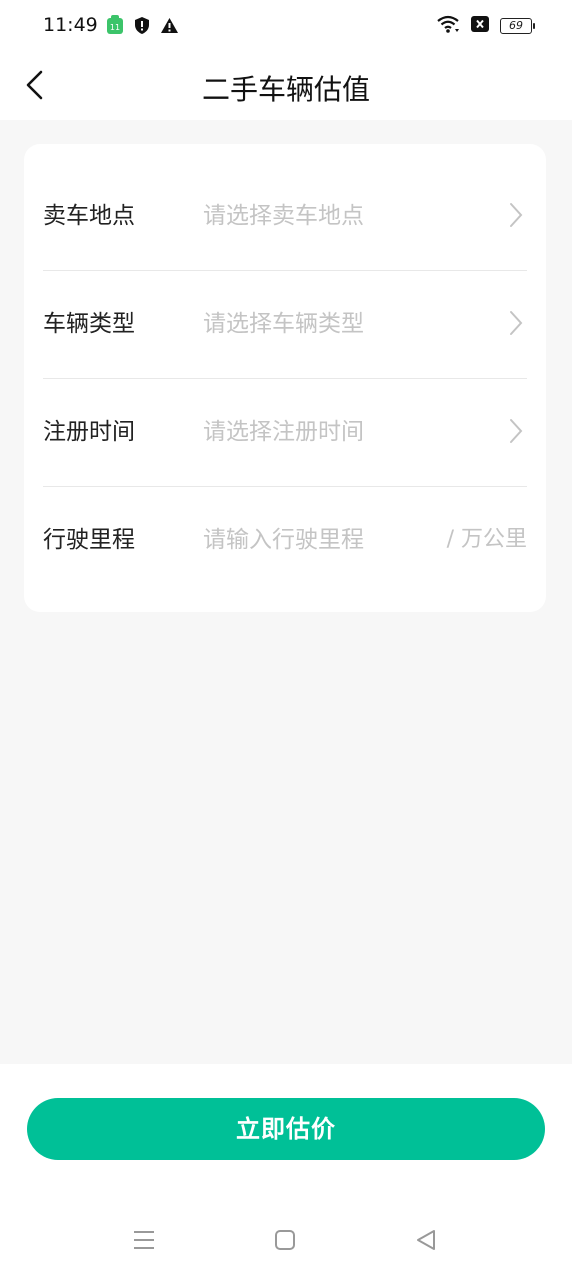 The width and height of the screenshot is (572, 1280). What do you see at coordinates (517, 26) in the screenshot?
I see `battery-icon: 69` at bounding box center [517, 26].